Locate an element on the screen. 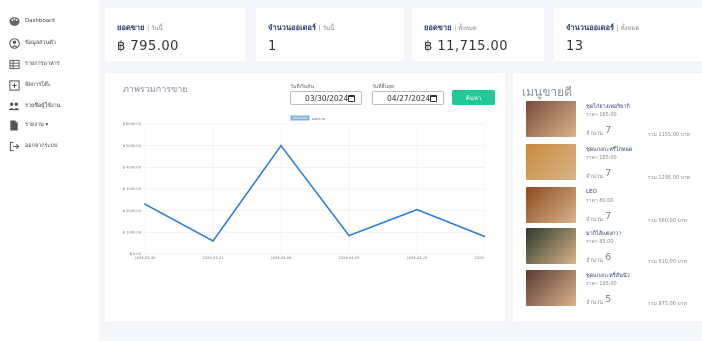  end-date-label: วันที่สิ้นสุด is located at coordinates (383, 87).